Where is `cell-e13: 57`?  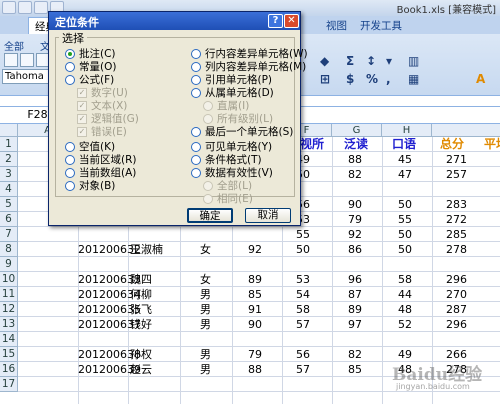
cell-e13: 57 is located at coordinates (303, 324).